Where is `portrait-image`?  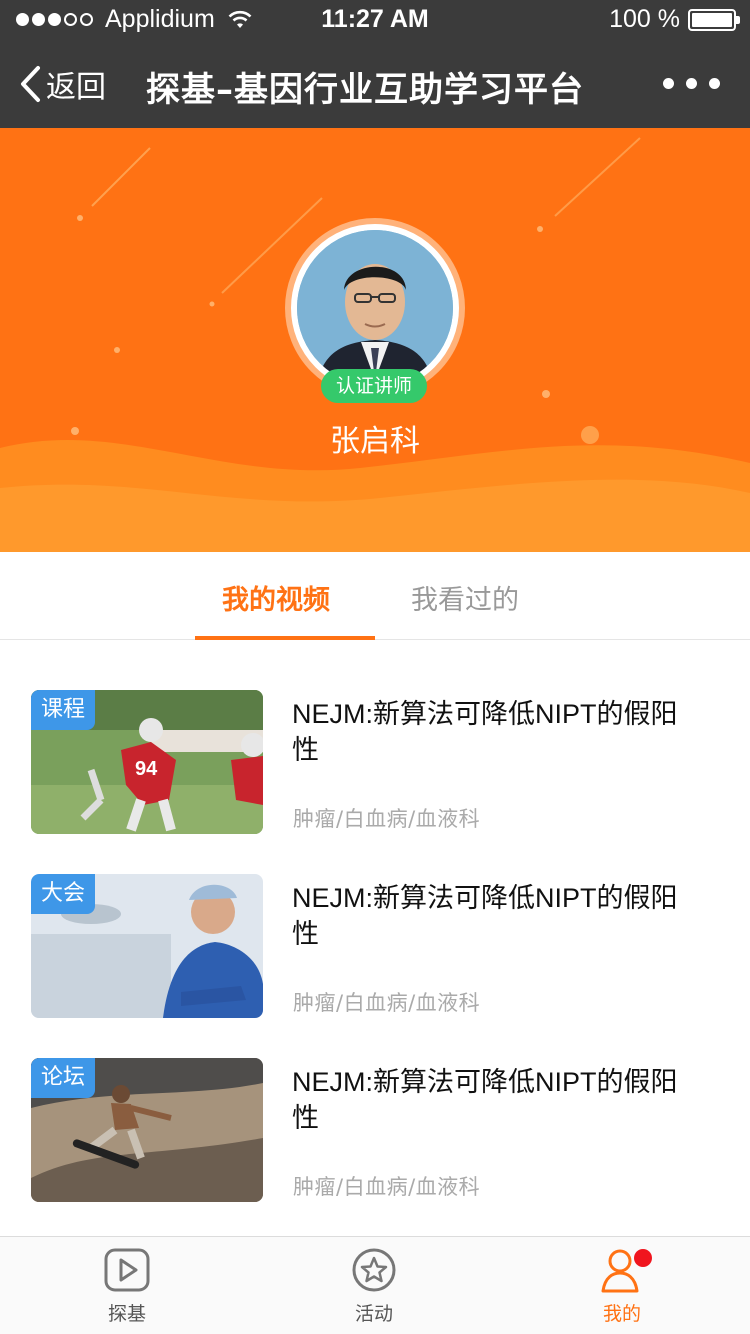
portrait-image is located at coordinates (375, 308).